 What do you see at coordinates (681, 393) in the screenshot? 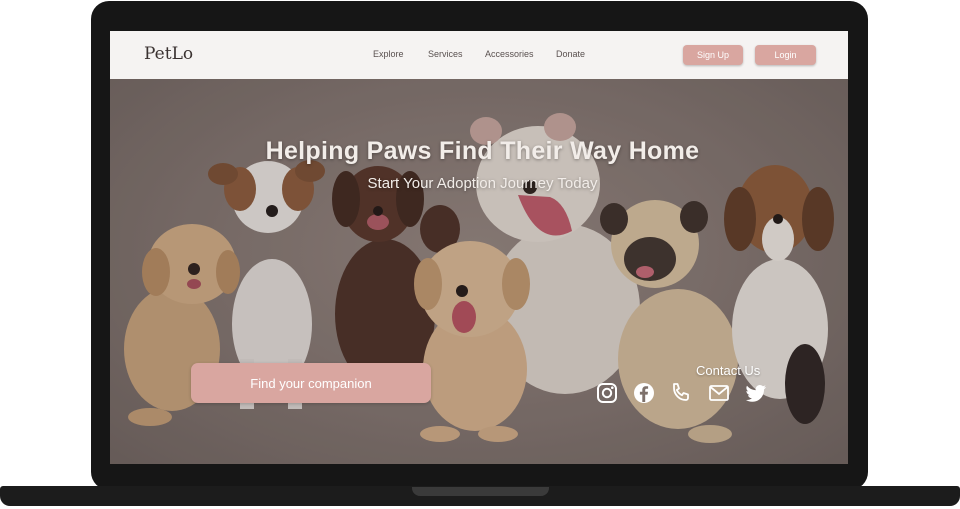
I see `phone-icon` at bounding box center [681, 393].